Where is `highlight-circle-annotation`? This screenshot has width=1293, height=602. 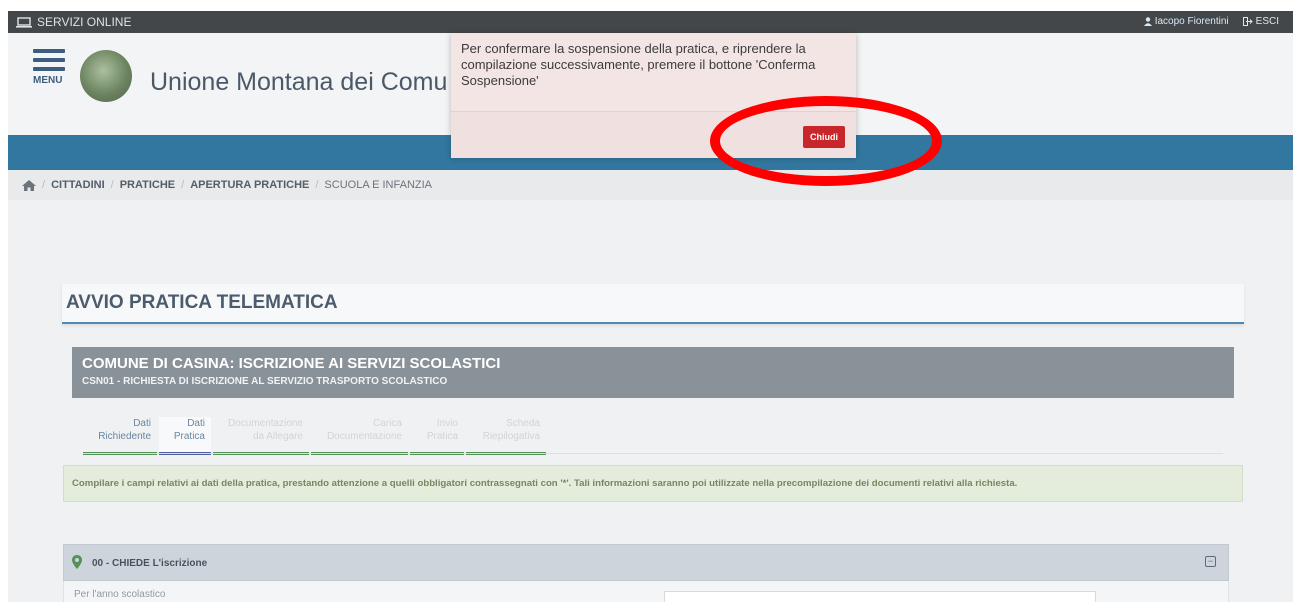
highlight-circle-annotation is located at coordinates (826, 141).